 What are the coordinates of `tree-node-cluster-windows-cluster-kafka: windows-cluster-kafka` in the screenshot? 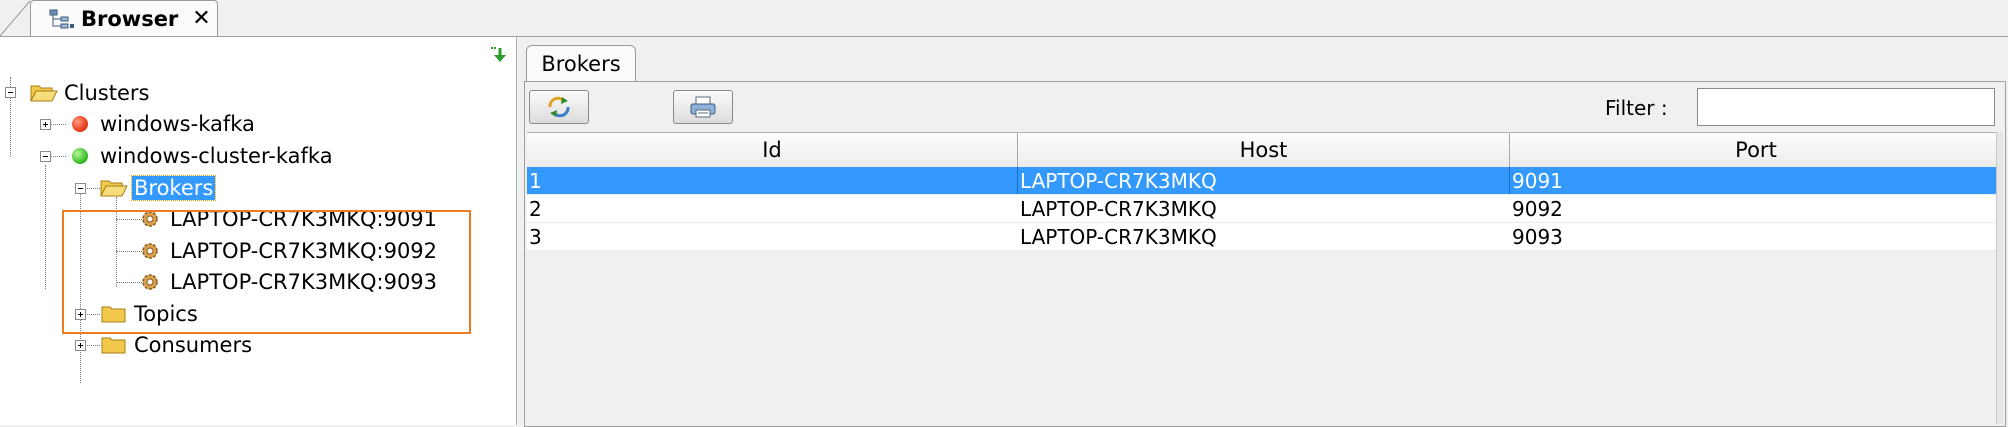 It's located at (203, 156).